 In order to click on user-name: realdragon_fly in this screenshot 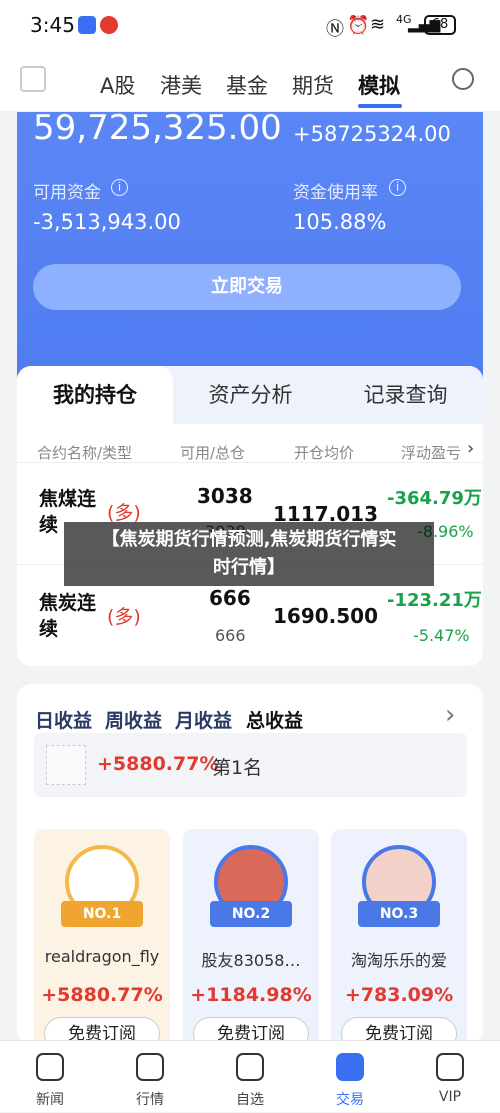, I will do `click(102, 956)`.